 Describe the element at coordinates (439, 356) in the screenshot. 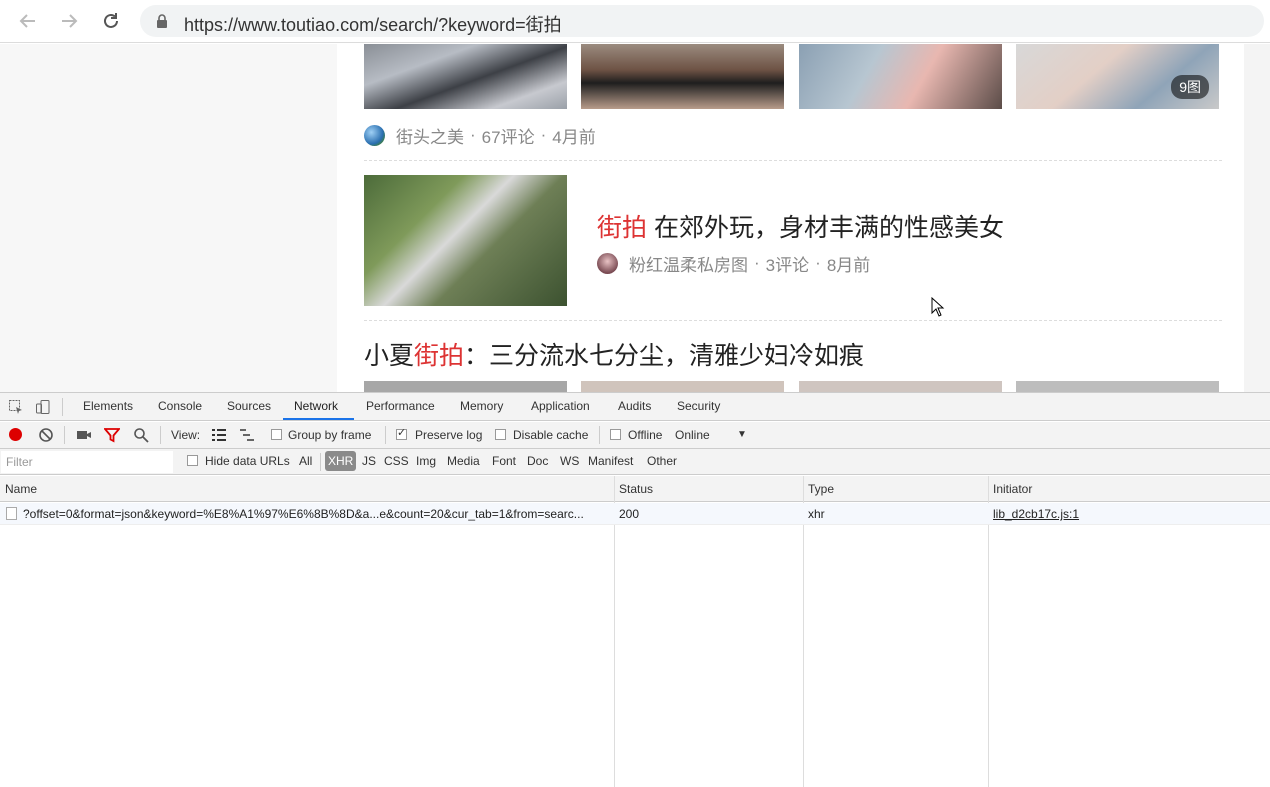

I see `keyword-highlight: 街拍` at that location.